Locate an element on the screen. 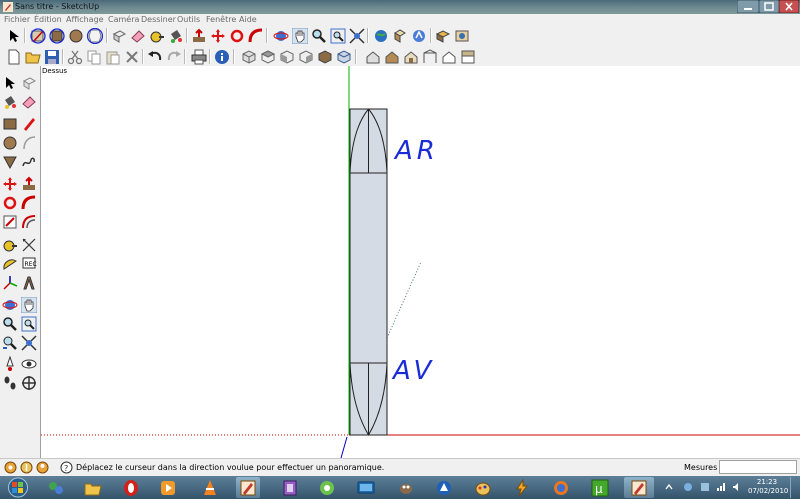 The width and height of the screenshot is (800, 499). taskbar-clock: 21:23 07/02/2010 is located at coordinates (768, 487).